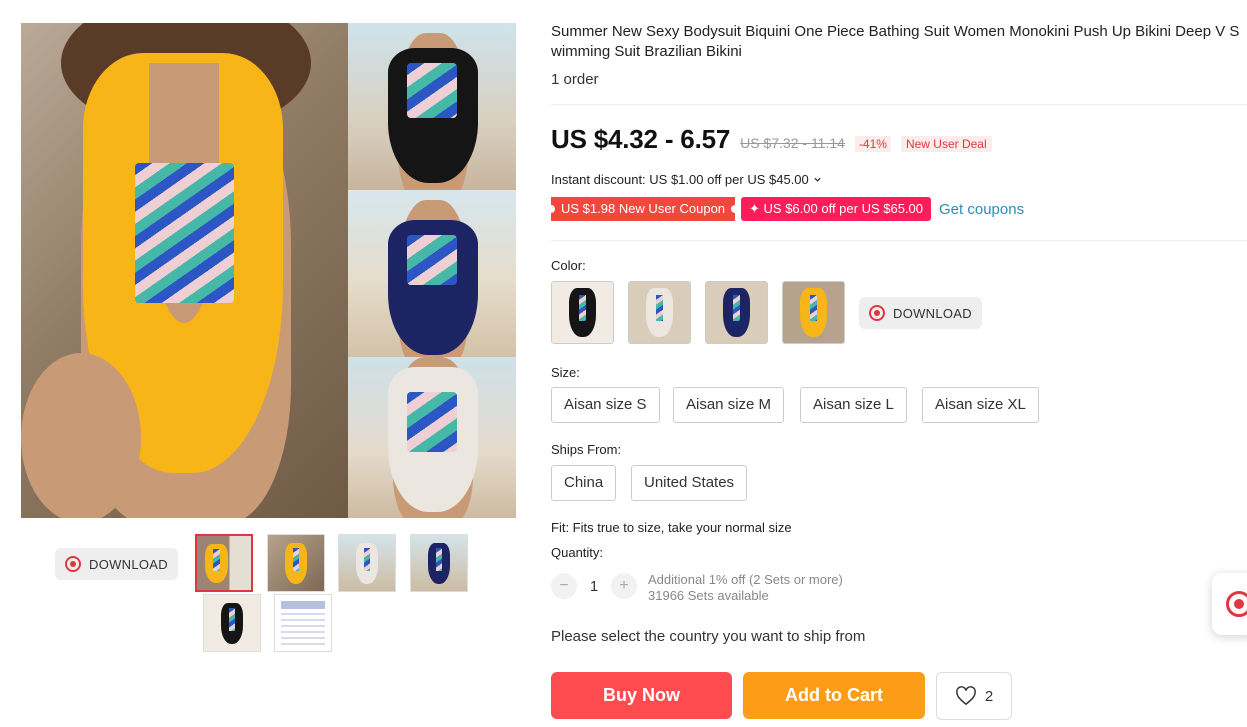 This screenshot has width=1247, height=727. Describe the element at coordinates (577, 552) in the screenshot. I see `quantity-label: Quantity:` at that location.